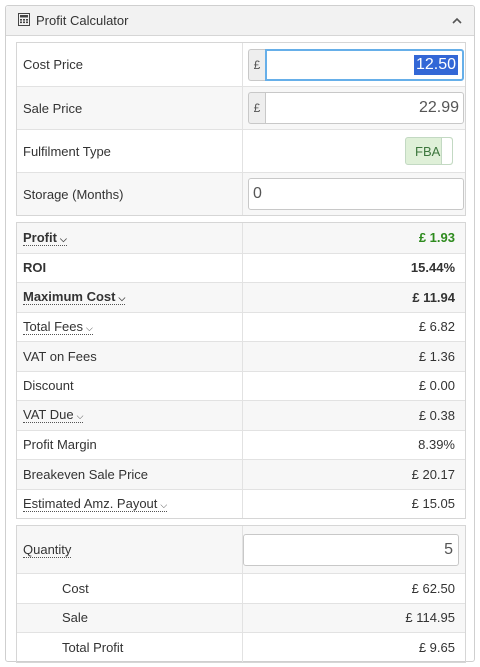  Describe the element at coordinates (446, 151) in the screenshot. I see `toggle-knob` at that location.